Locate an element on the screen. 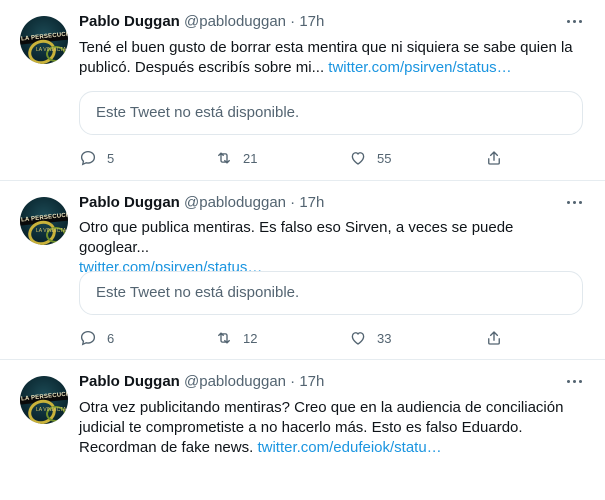 This screenshot has width=605, height=500. like-button: 55 is located at coordinates (370, 158).